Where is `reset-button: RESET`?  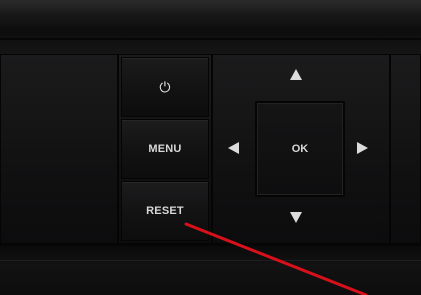
reset-button: RESET is located at coordinates (165, 211).